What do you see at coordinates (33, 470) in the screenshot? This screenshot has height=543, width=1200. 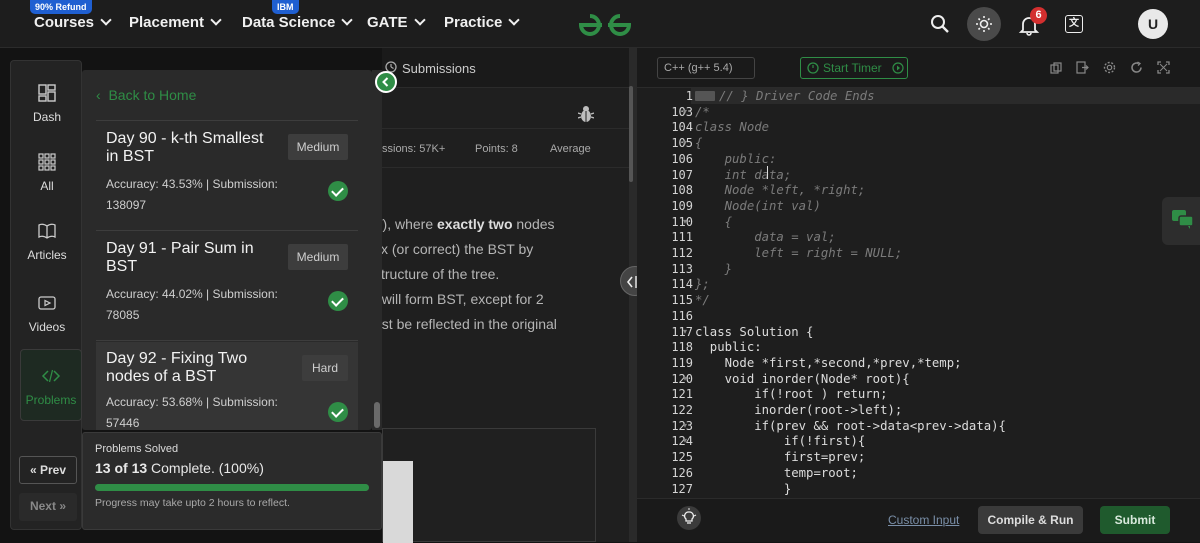 I see `double-chevron-left-icon: «` at bounding box center [33, 470].